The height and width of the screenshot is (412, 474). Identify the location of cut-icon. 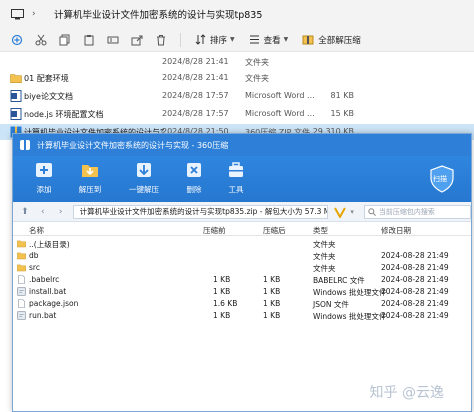
(41, 40).